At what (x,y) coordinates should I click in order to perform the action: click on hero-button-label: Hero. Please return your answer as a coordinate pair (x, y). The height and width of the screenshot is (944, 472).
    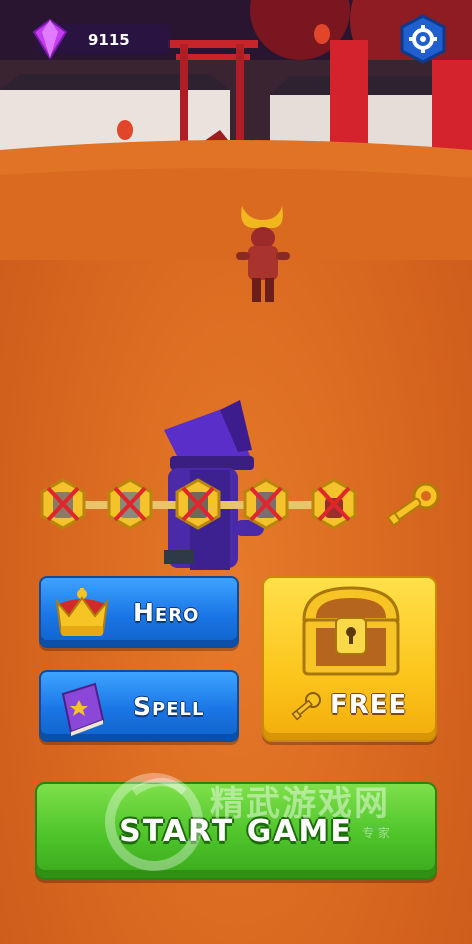
    Looking at the image, I should click on (166, 612).